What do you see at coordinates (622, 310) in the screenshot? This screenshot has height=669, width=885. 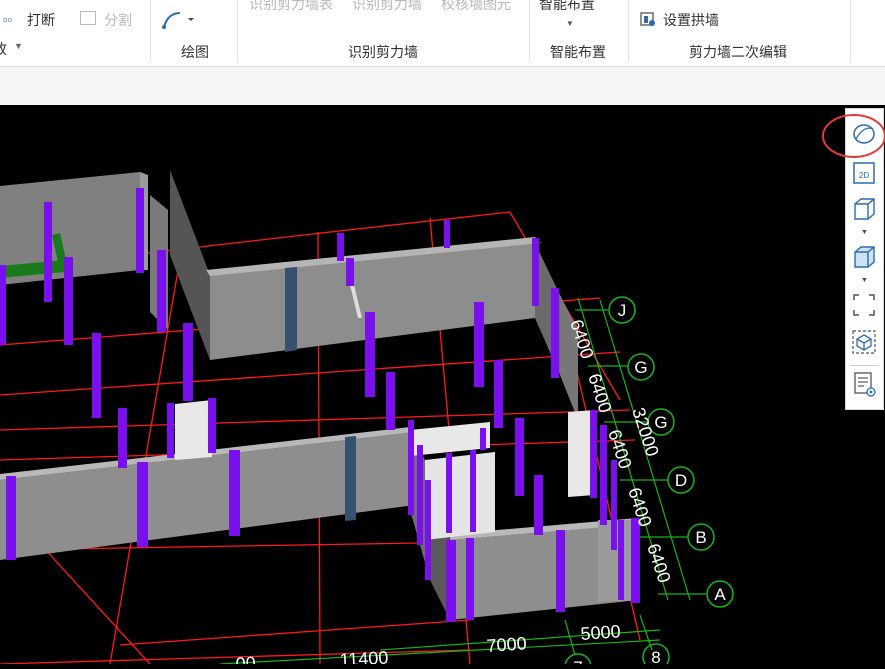 I see `axis-label-j: J` at bounding box center [622, 310].